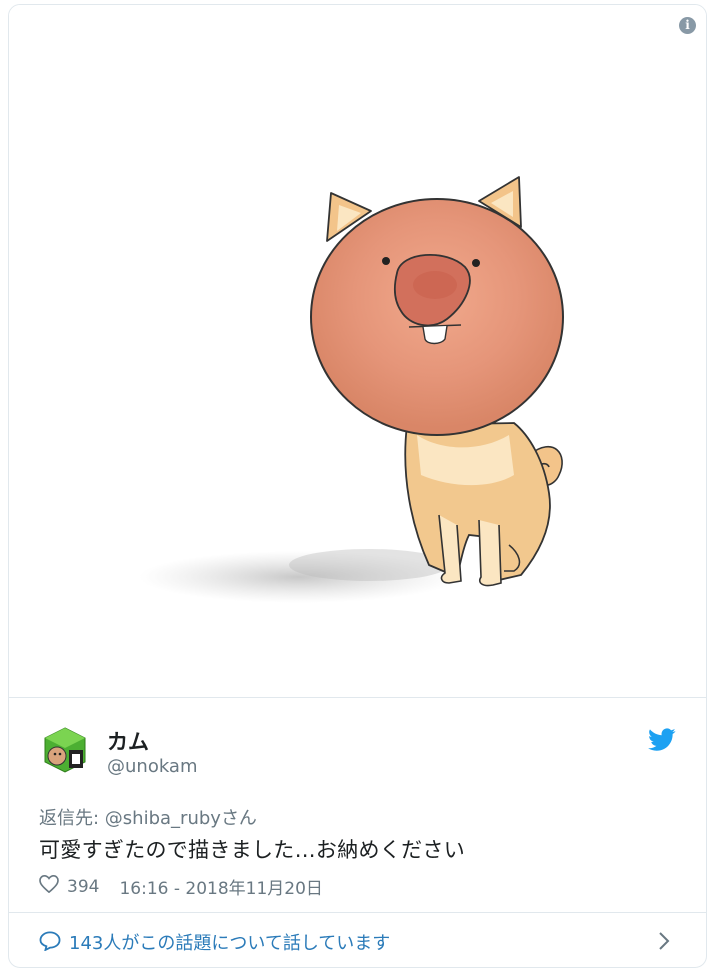 The width and height of the screenshot is (715, 976). What do you see at coordinates (662, 742) in the screenshot?
I see `twitter-bird-icon` at bounding box center [662, 742].